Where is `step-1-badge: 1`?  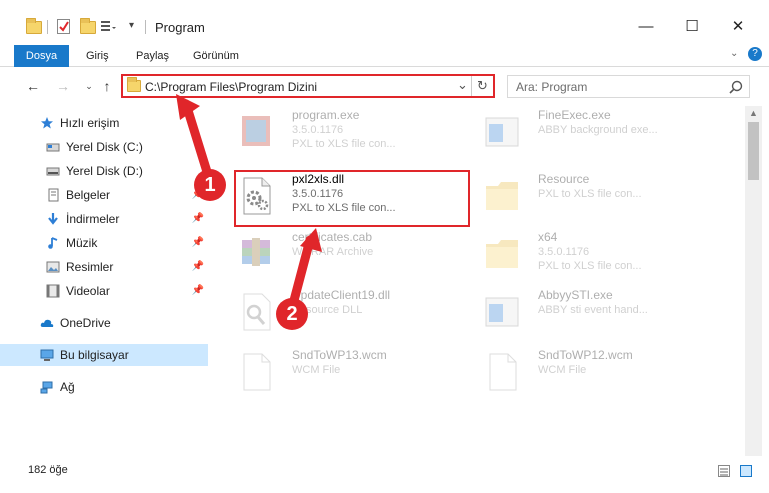 step-1-badge: 1 is located at coordinates (210, 185).